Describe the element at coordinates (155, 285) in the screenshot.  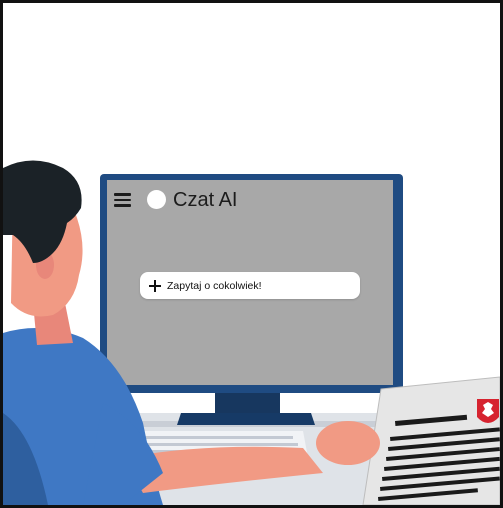
I see `plus-icon` at that location.